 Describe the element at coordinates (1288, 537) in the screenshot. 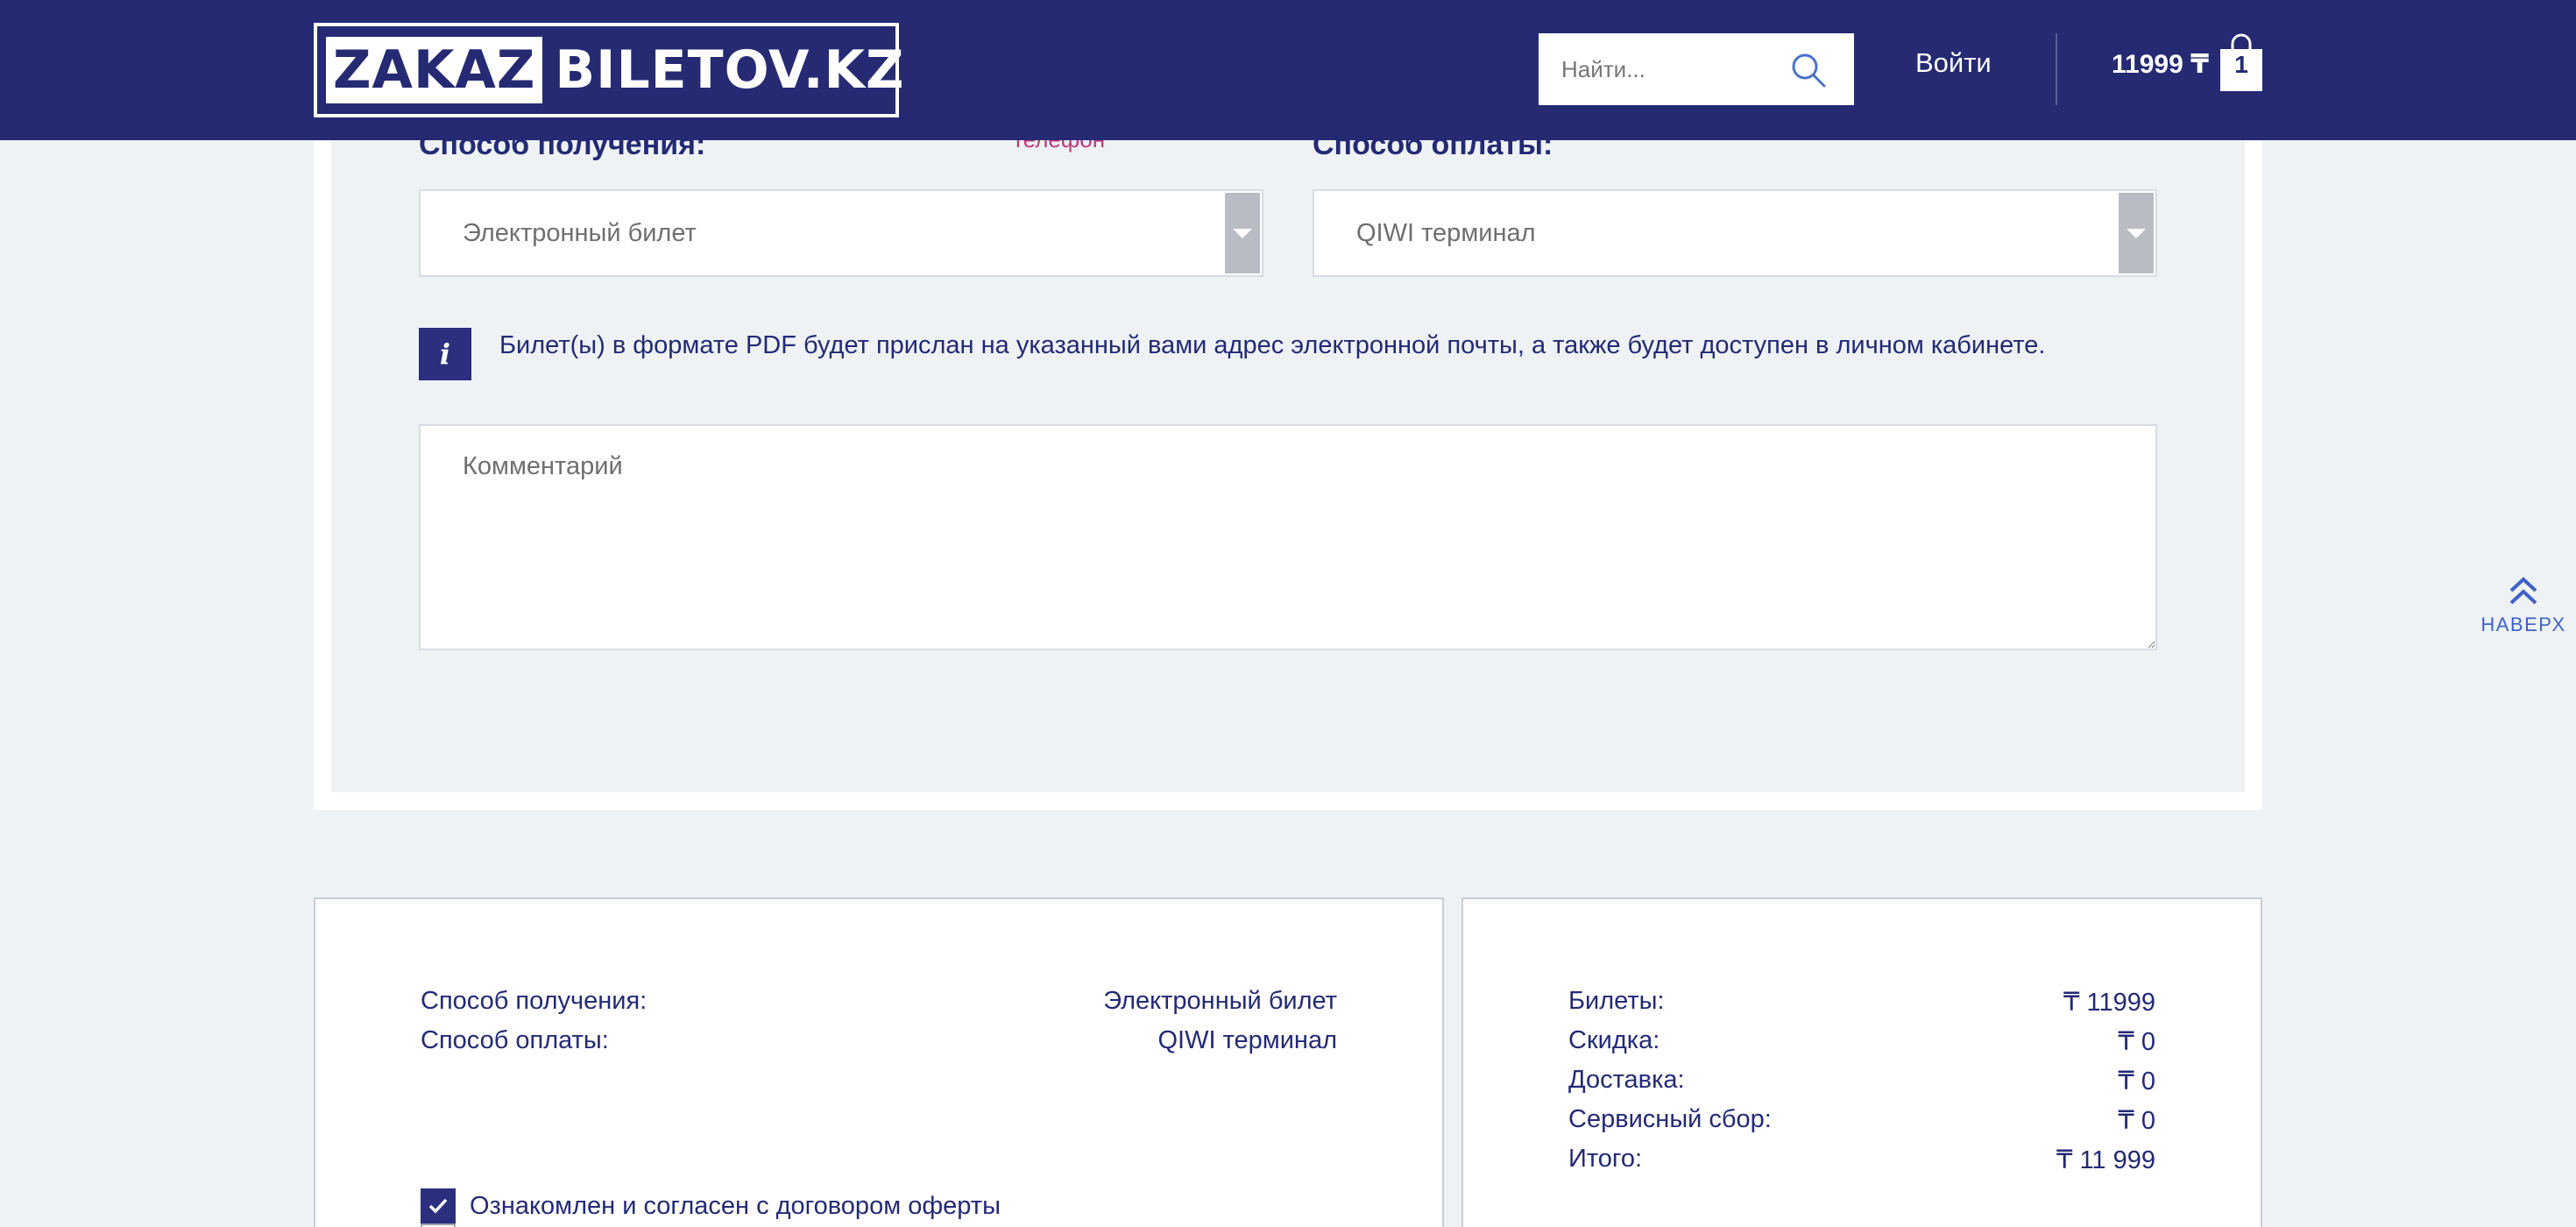

I see `comment-field` at that location.